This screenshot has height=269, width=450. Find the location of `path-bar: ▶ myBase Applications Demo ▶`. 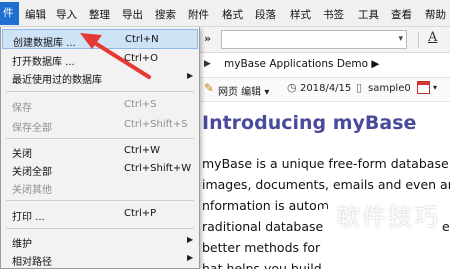

path-bar: ▶ myBase Applications Demo ▶ is located at coordinates (323, 65).